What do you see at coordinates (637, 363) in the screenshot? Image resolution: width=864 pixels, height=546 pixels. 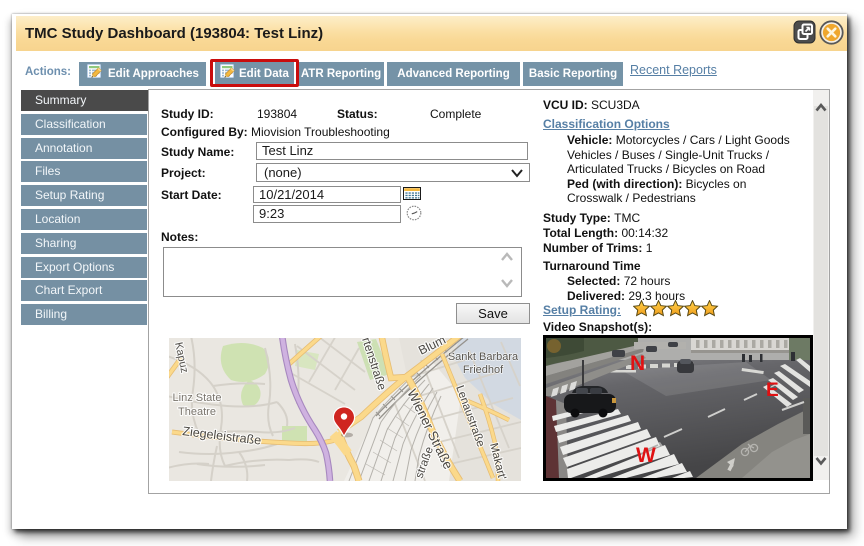 I see `svg-text: N` at bounding box center [637, 363].